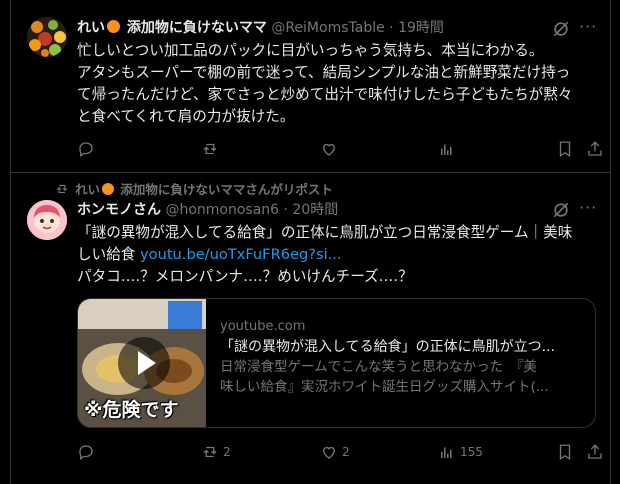  Describe the element at coordinates (109, 254) in the screenshot. I see `tweet-text-fragment: しい給食` at that location.